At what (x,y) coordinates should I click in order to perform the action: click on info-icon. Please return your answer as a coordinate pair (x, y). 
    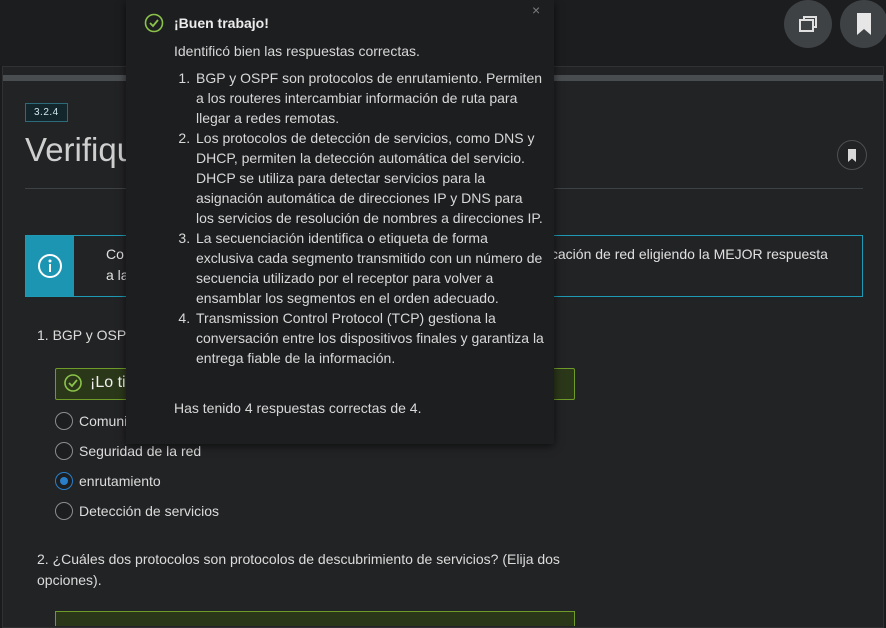
    Looking at the image, I should click on (50, 266).